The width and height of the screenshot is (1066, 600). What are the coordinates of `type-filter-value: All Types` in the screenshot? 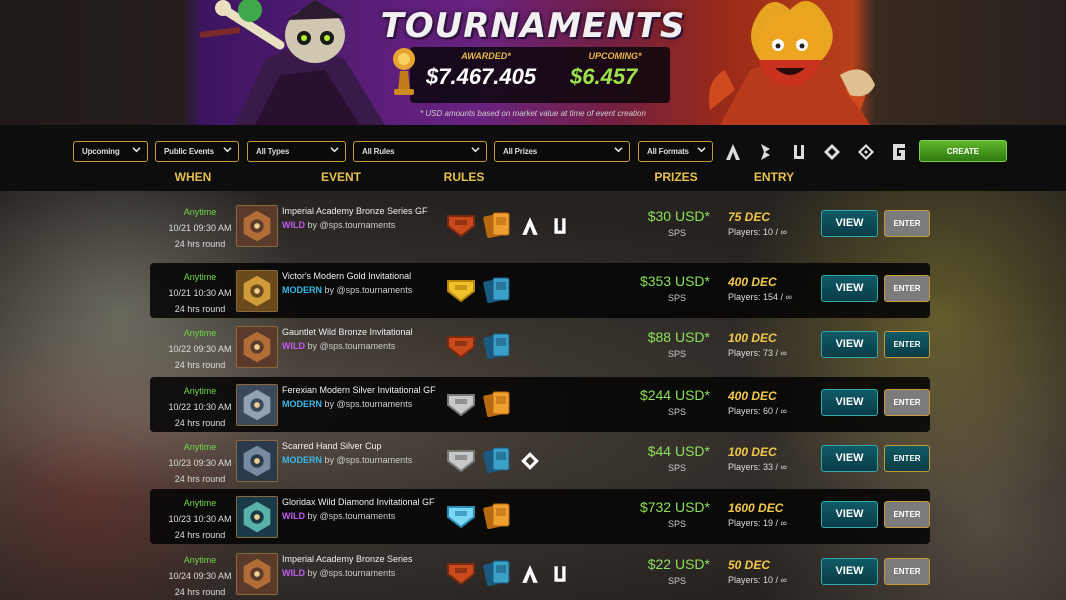 It's located at (273, 151).